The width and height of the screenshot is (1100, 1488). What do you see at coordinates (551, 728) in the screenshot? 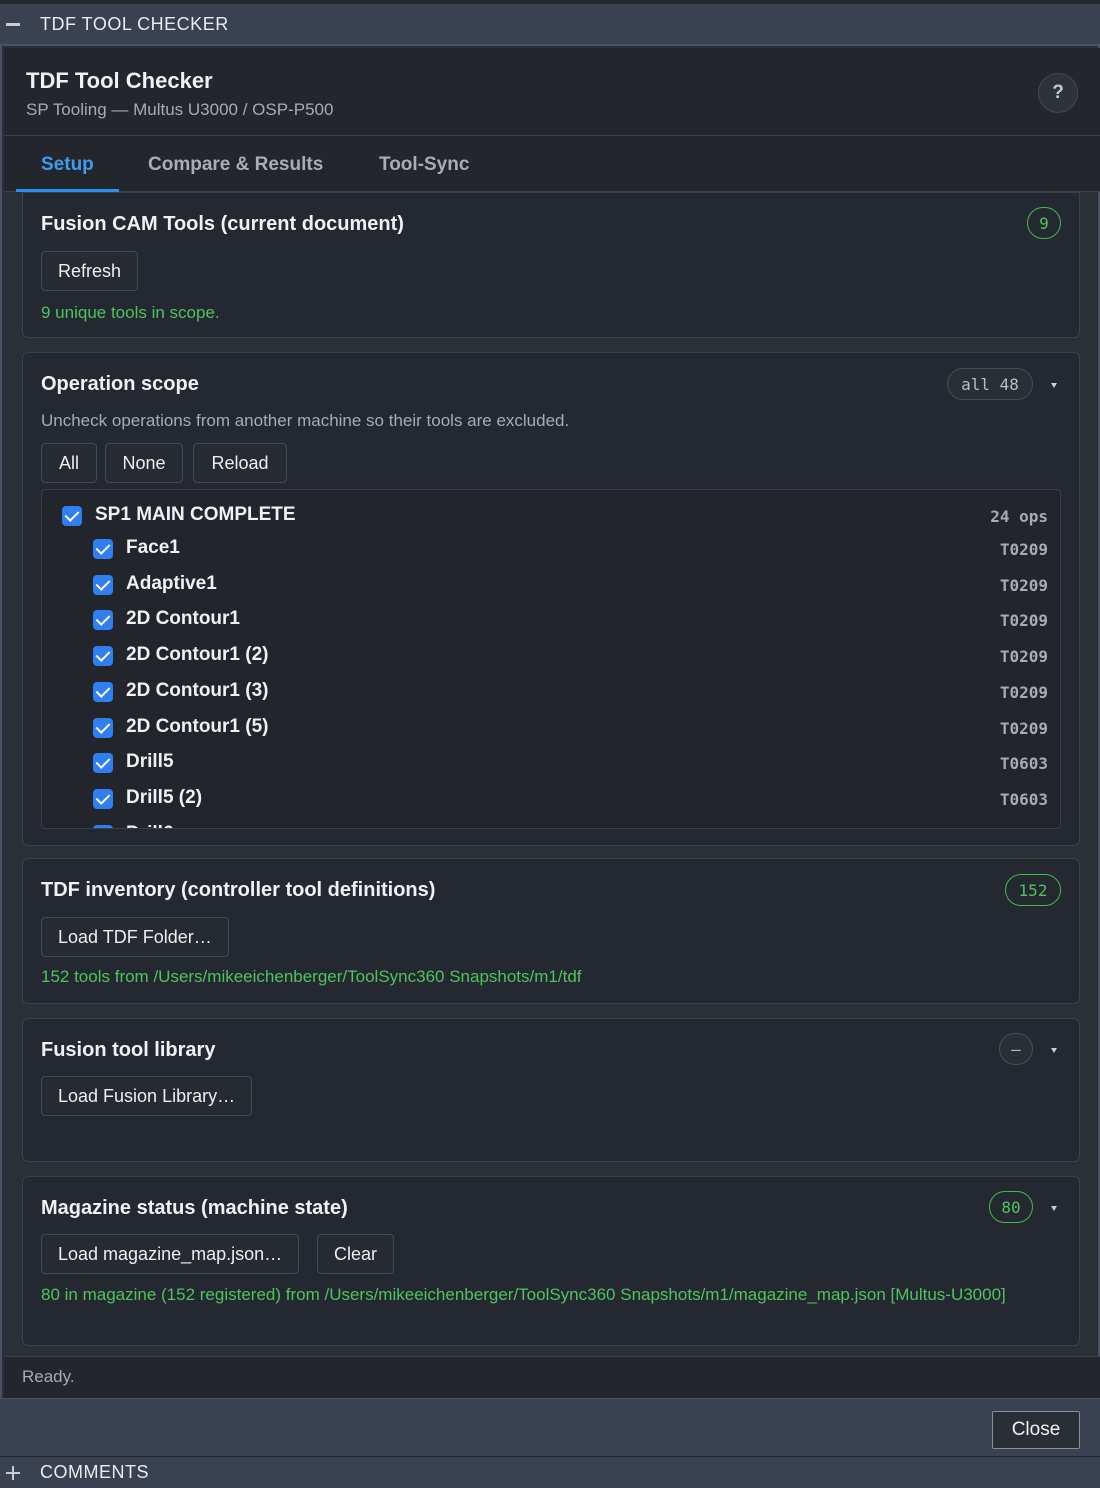
I see `operation-row: 2D Contour1 (5) T0209` at bounding box center [551, 728].